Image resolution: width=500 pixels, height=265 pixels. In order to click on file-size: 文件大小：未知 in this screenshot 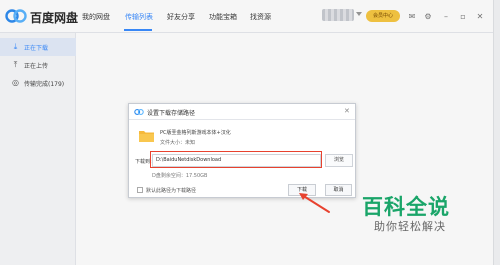, I will do `click(178, 143)`.